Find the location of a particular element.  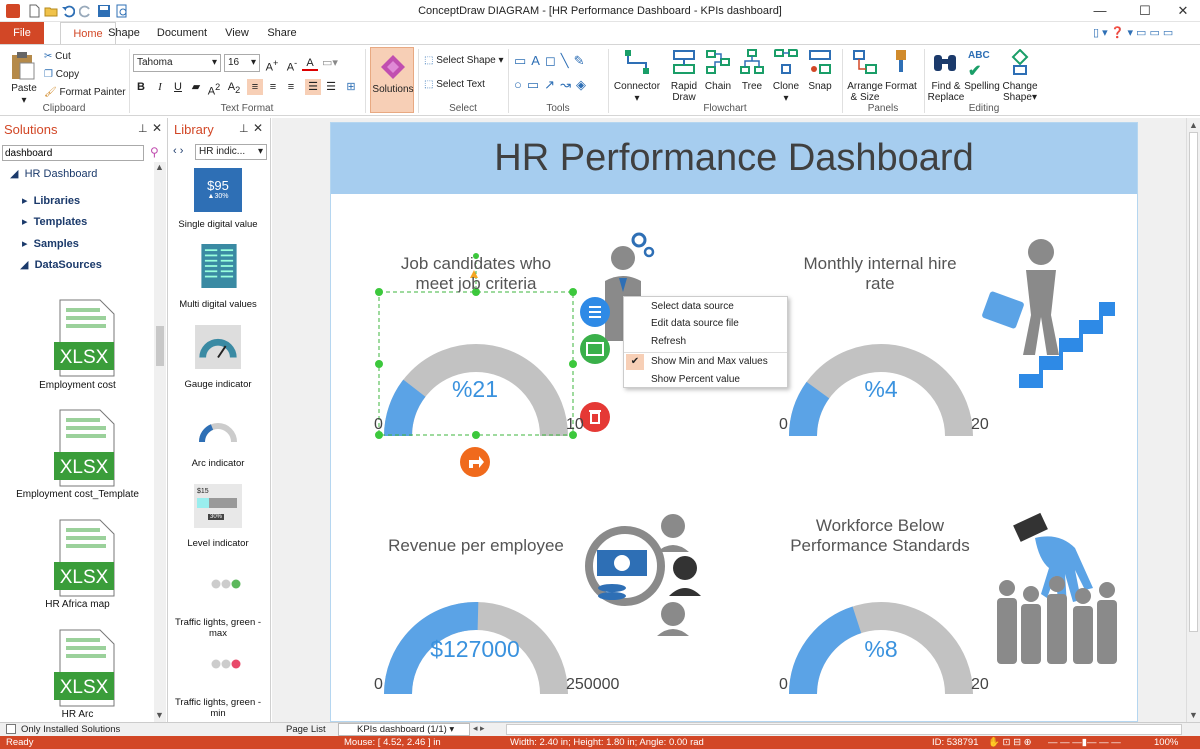

dashboard-header: HR Performance Dashboard is located at coordinates (734, 158).